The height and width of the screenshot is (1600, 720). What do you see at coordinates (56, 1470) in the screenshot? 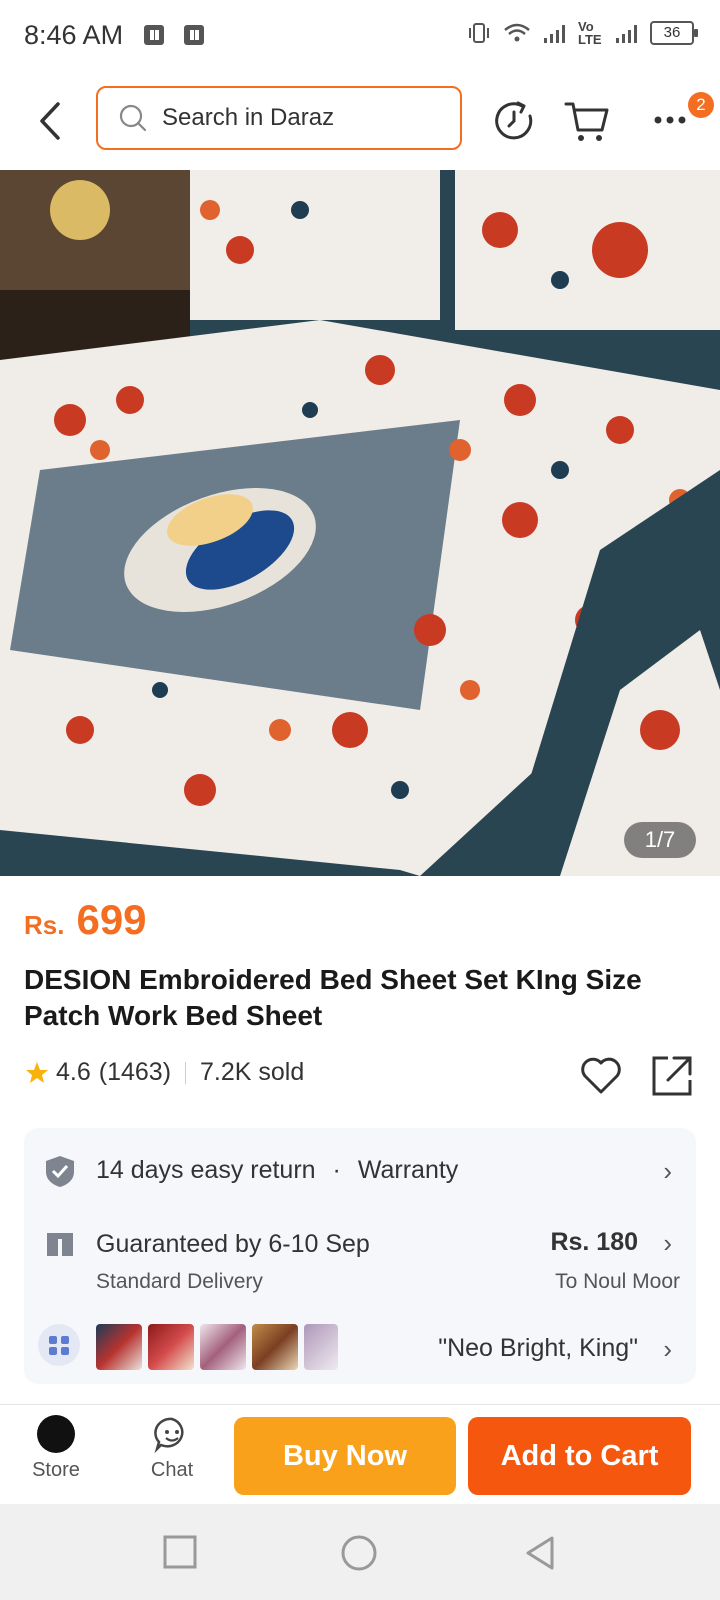
I see `store-label: Store` at bounding box center [56, 1470].